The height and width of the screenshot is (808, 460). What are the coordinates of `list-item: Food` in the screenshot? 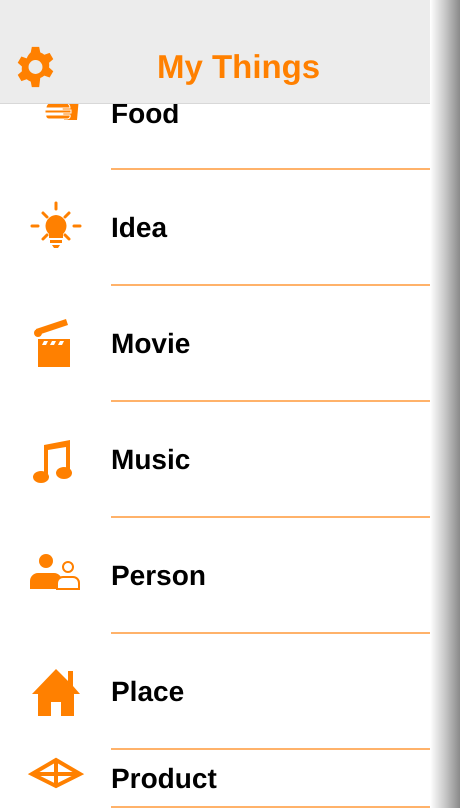 It's located at (215, 137).